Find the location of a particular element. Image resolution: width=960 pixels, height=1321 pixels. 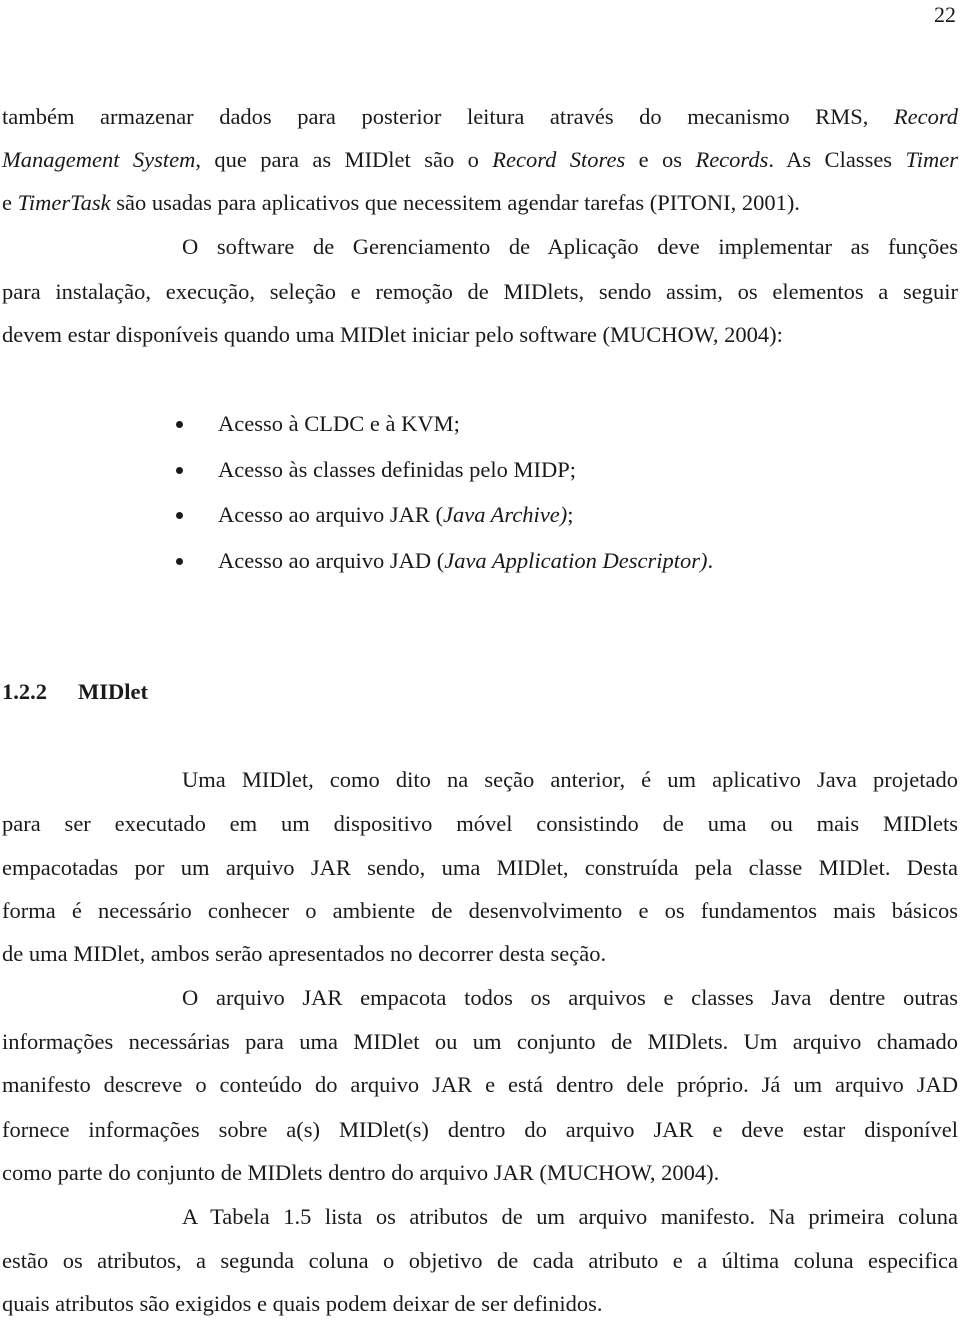

italic-term: Timer is located at coordinates (931, 159).